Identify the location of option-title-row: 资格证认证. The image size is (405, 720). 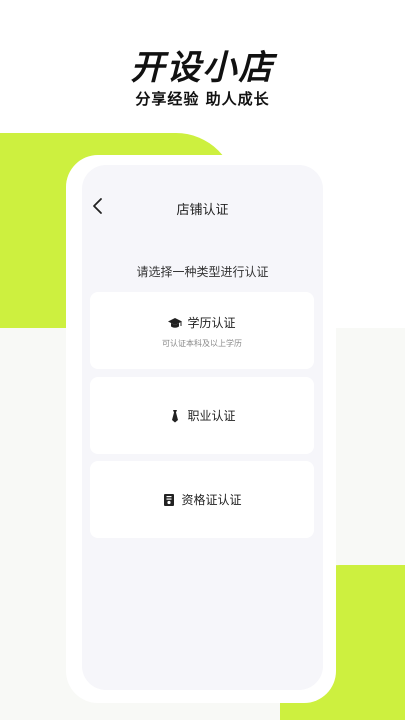
(202, 499).